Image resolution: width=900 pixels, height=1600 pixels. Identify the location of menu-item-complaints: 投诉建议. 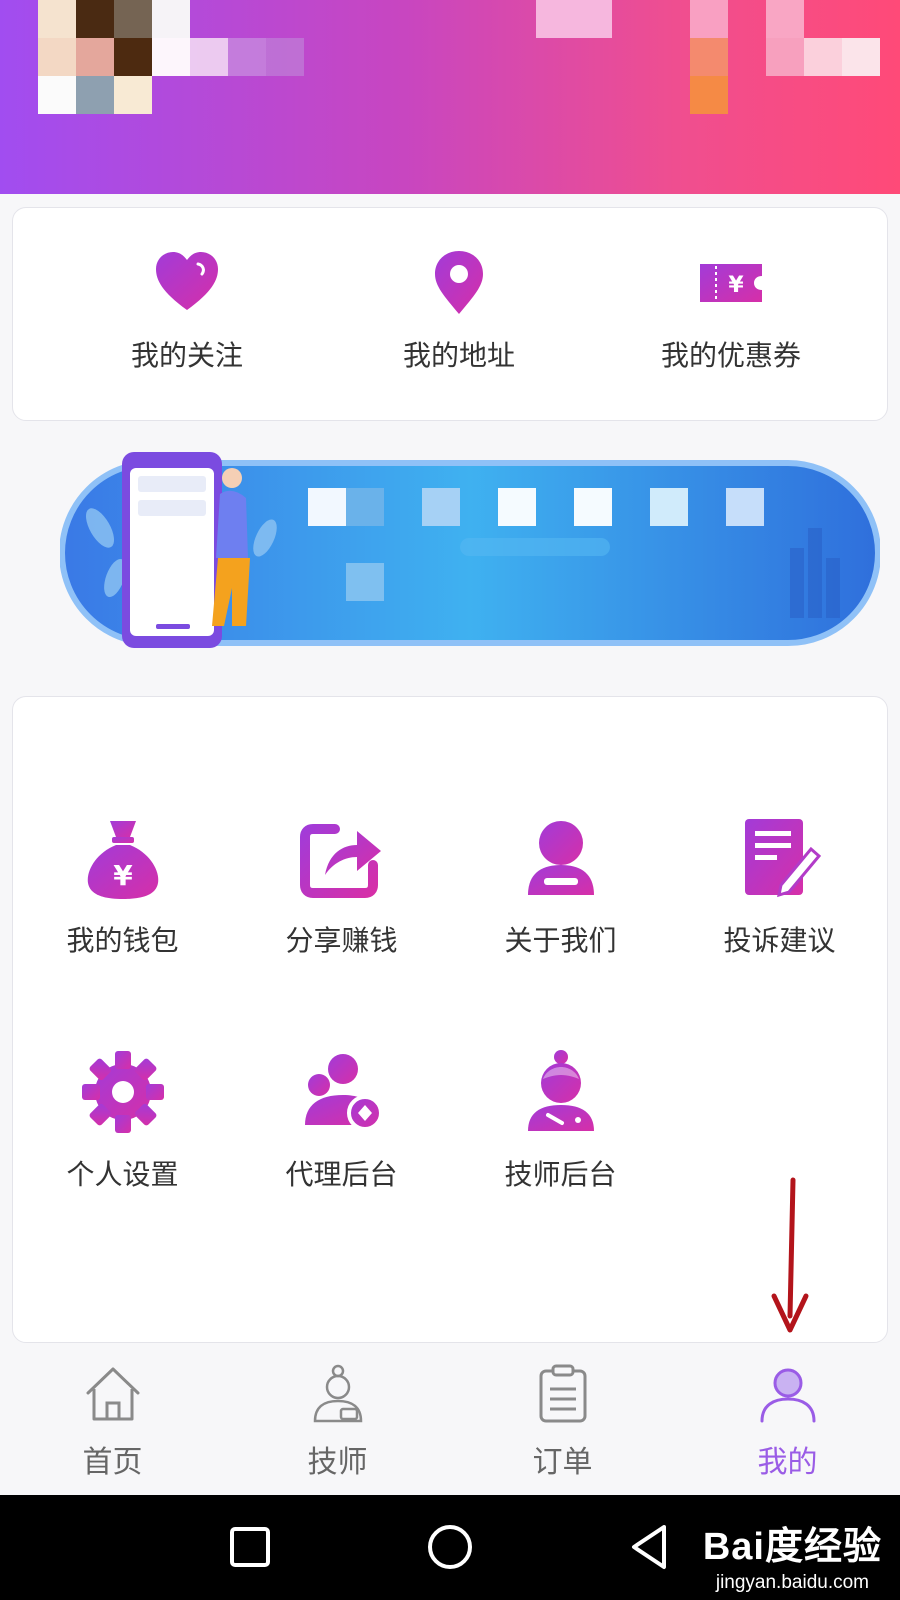
(779, 890).